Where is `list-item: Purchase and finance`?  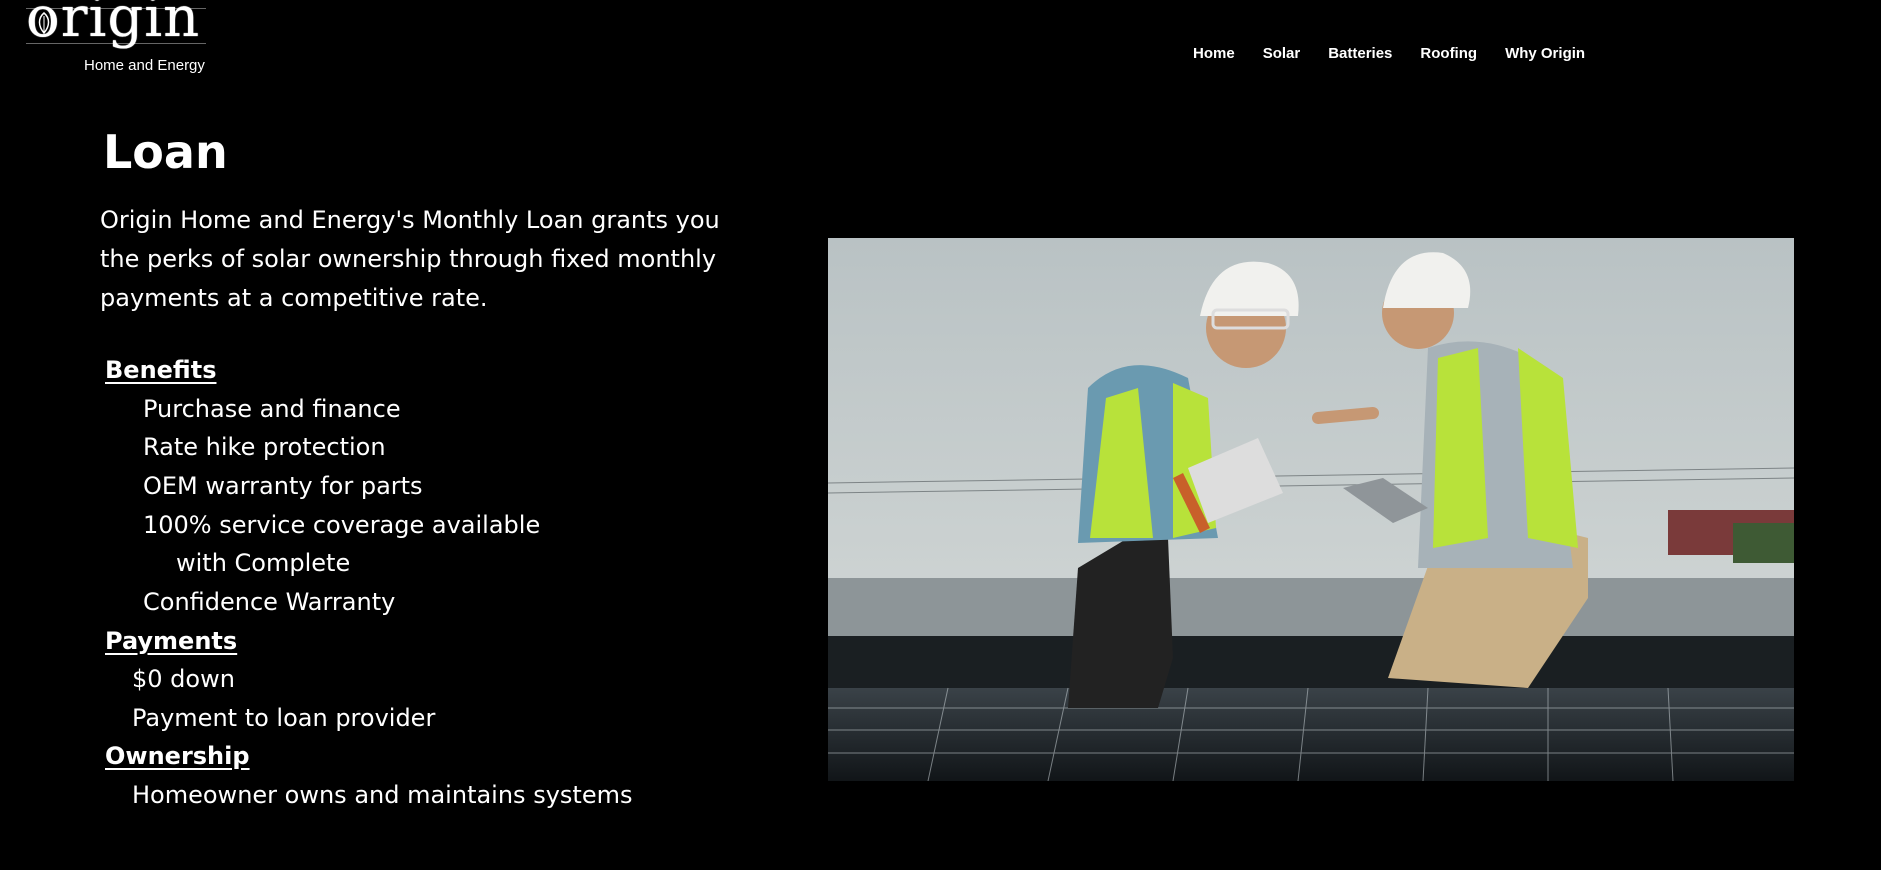
list-item: Purchase and finance is located at coordinates (272, 409).